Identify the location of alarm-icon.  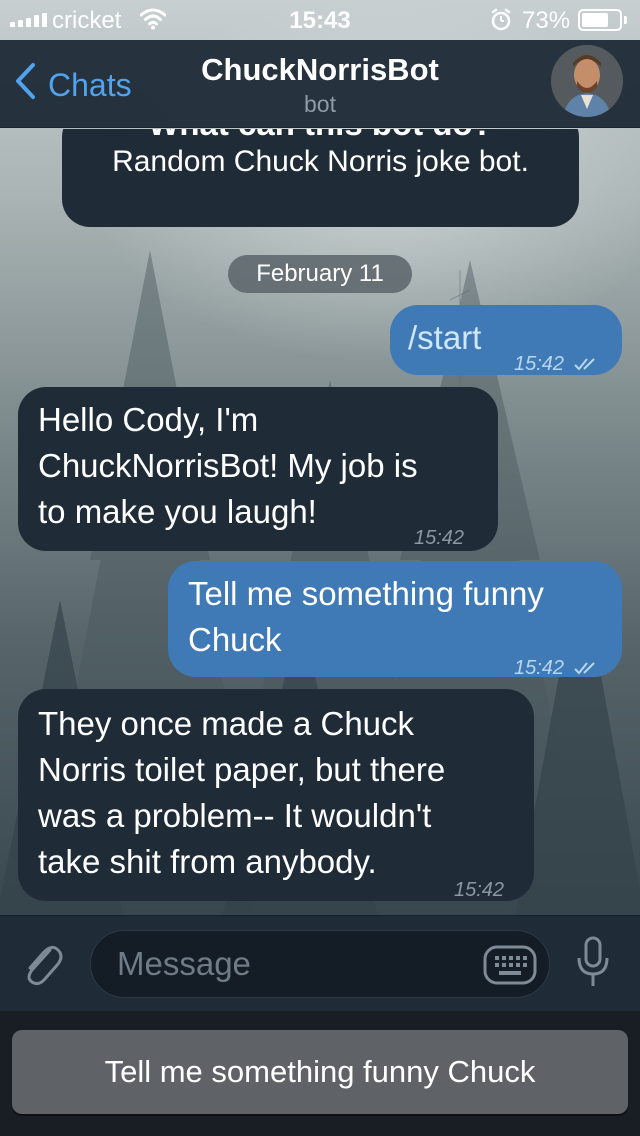
(501, 23).